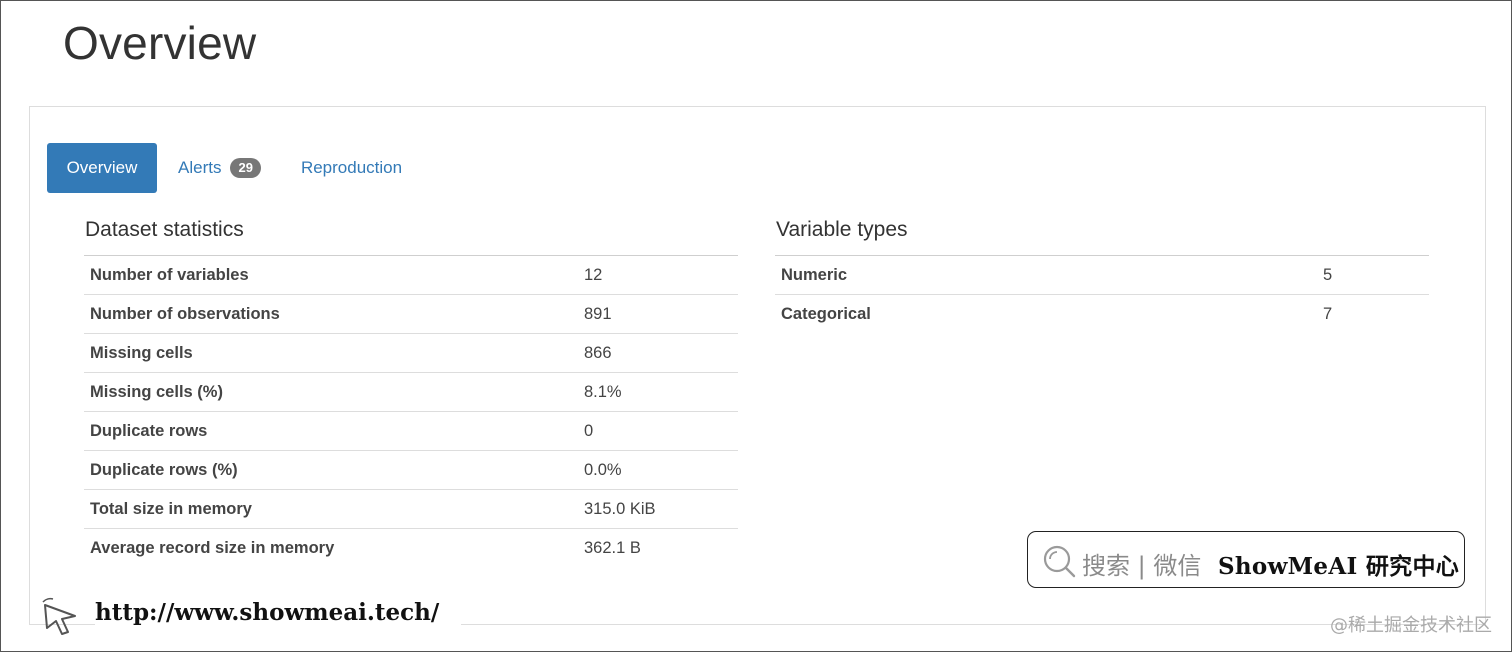  Describe the element at coordinates (331, 314) in the screenshot. I see `row-label: Number of observations` at that location.